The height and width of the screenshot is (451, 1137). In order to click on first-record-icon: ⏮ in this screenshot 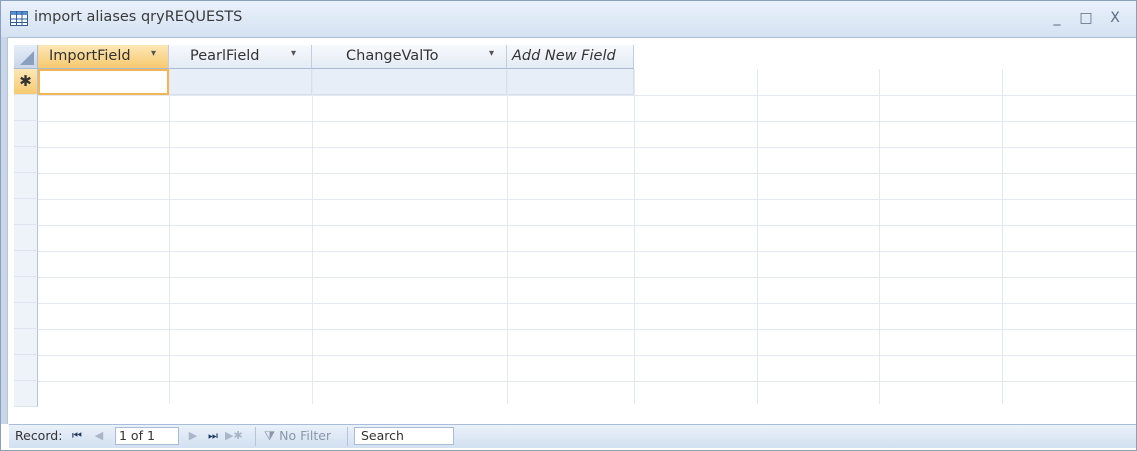, I will do `click(77, 436)`.